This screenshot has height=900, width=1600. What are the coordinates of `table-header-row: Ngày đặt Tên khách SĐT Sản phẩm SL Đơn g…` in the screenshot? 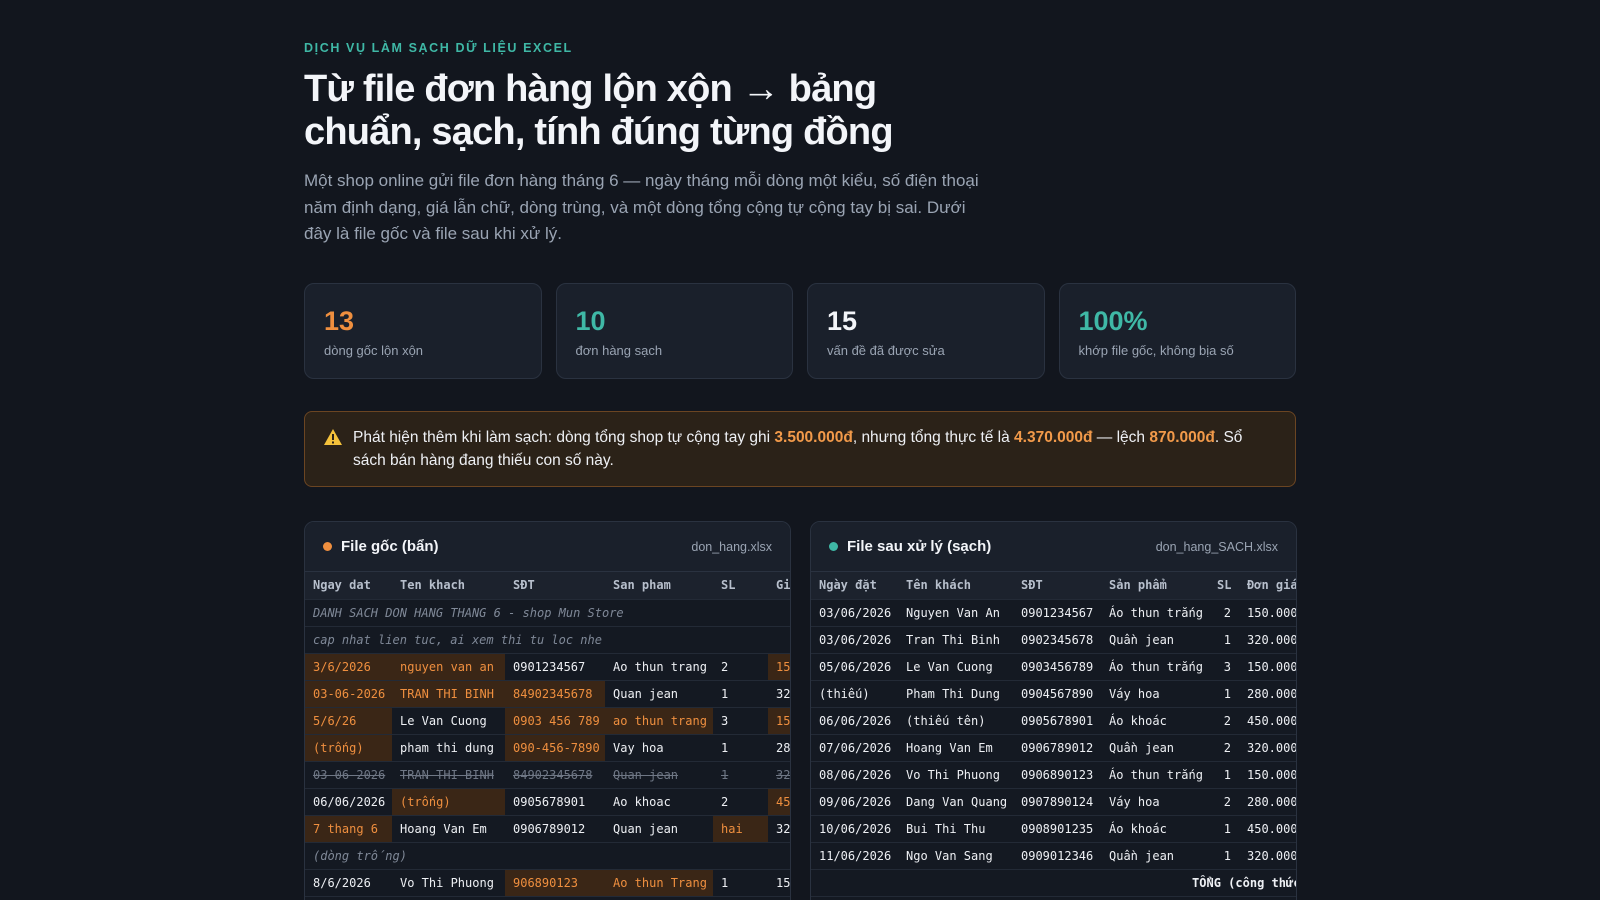 It's located at (1053, 586).